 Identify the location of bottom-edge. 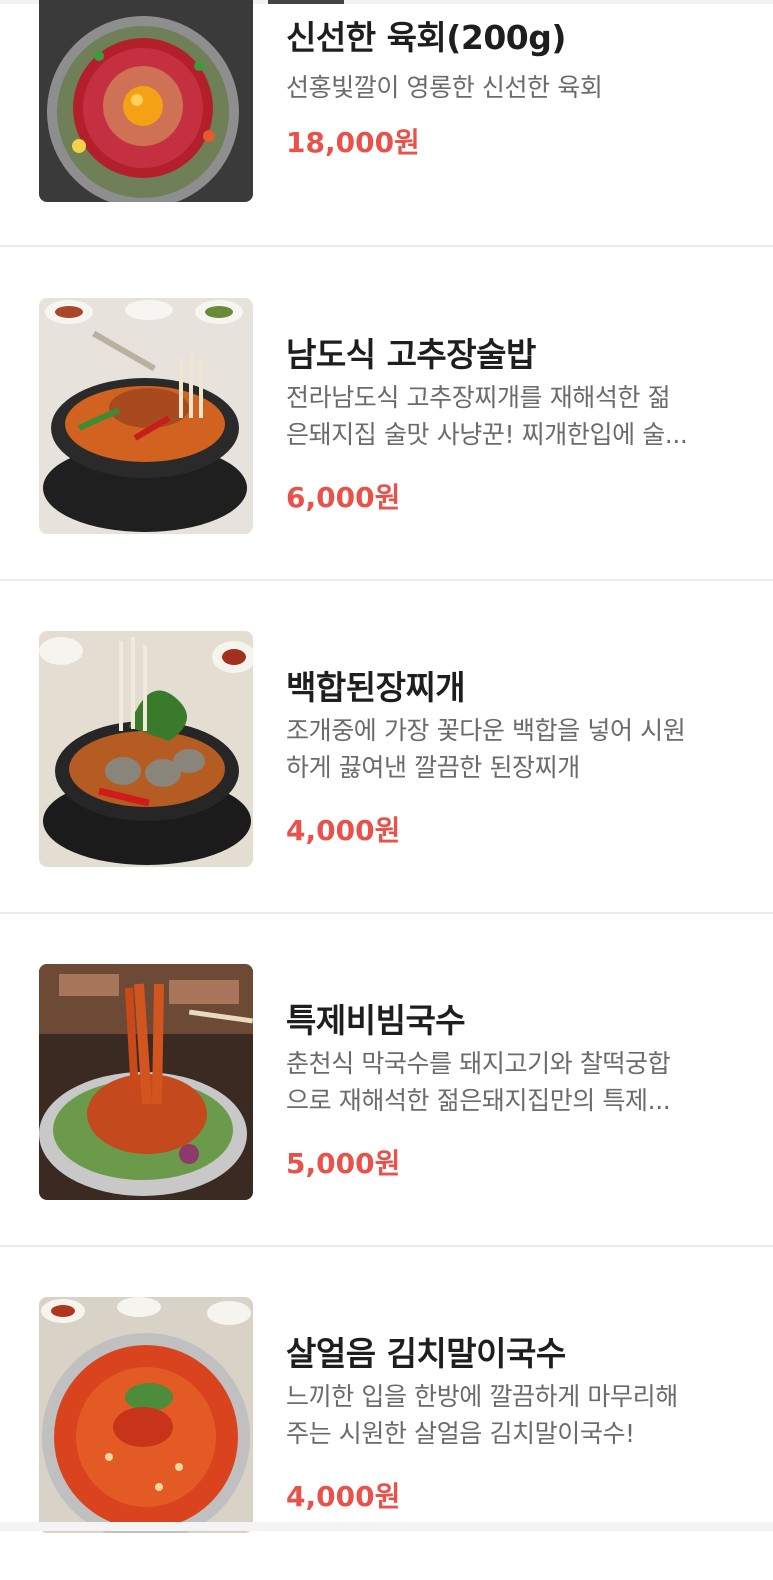
(386, 1526).